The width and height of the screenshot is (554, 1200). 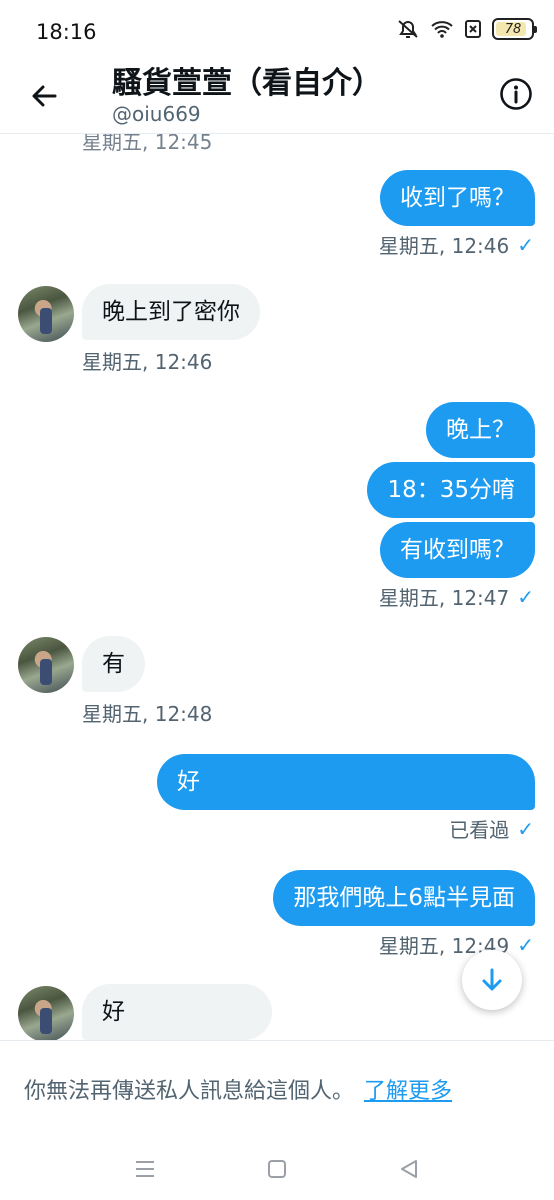 What do you see at coordinates (480, 430) in the screenshot?
I see `outgoing-message: 晚上？` at bounding box center [480, 430].